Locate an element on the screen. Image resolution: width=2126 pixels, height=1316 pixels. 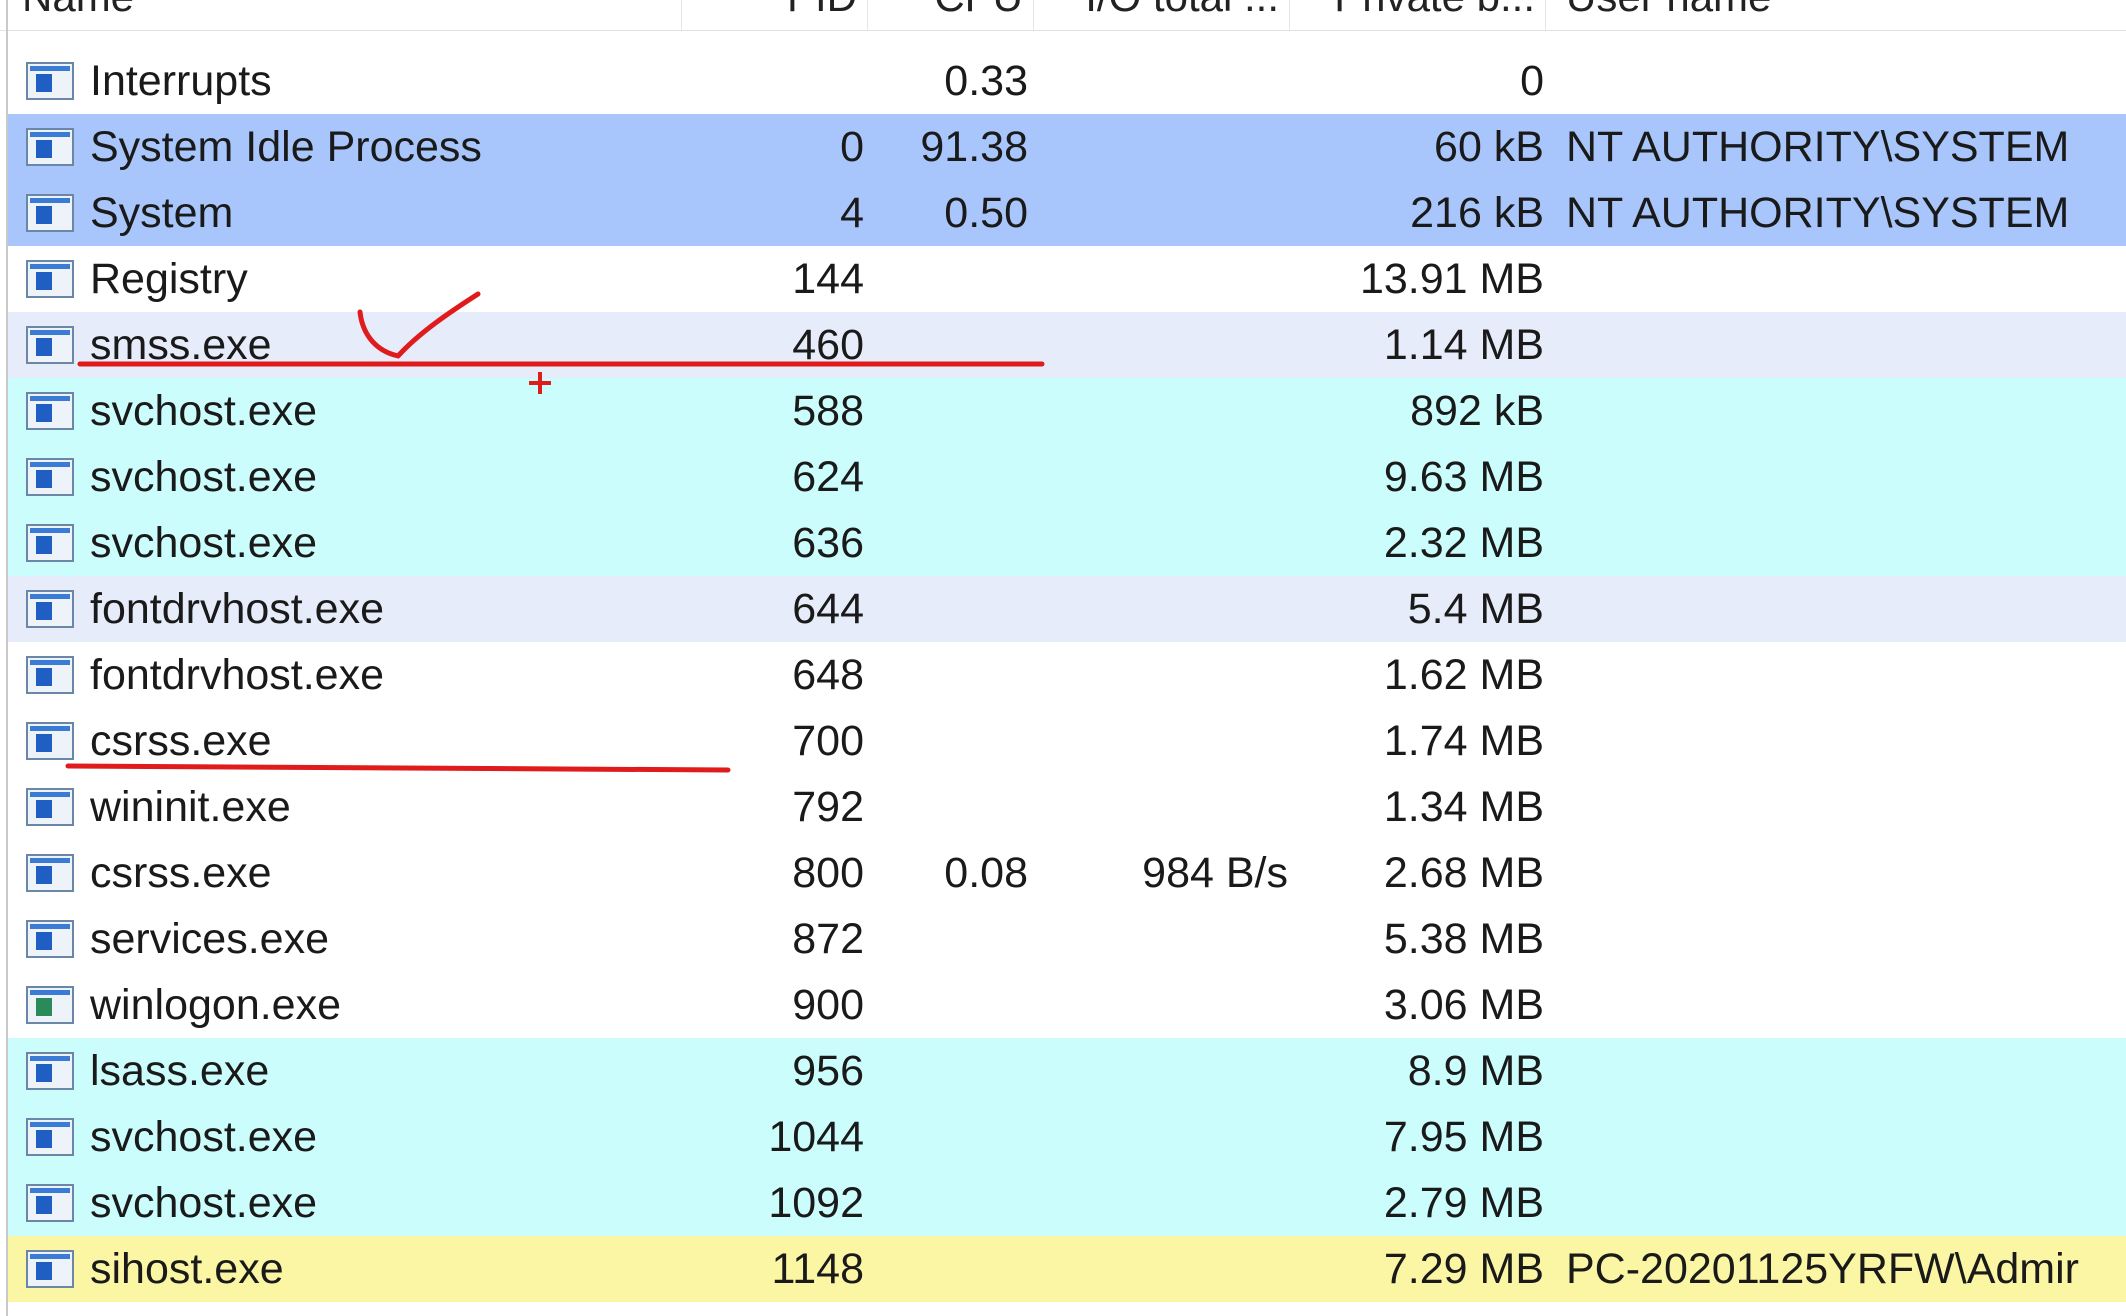
process-row: csrss.exe 800 0.08 984 B/s 2.68 MB is located at coordinates (1067, 873).